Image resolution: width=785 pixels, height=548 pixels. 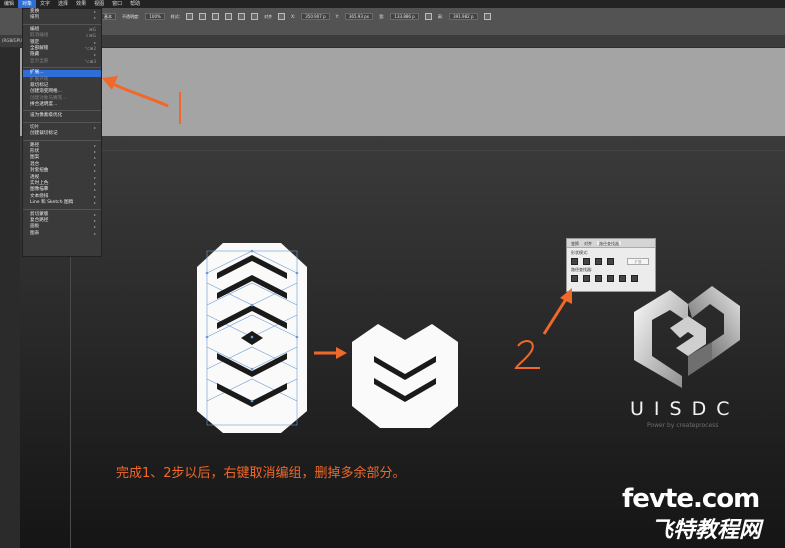 What do you see at coordinates (45, 4) in the screenshot?
I see `menubar-item: 文字` at bounding box center [45, 4].